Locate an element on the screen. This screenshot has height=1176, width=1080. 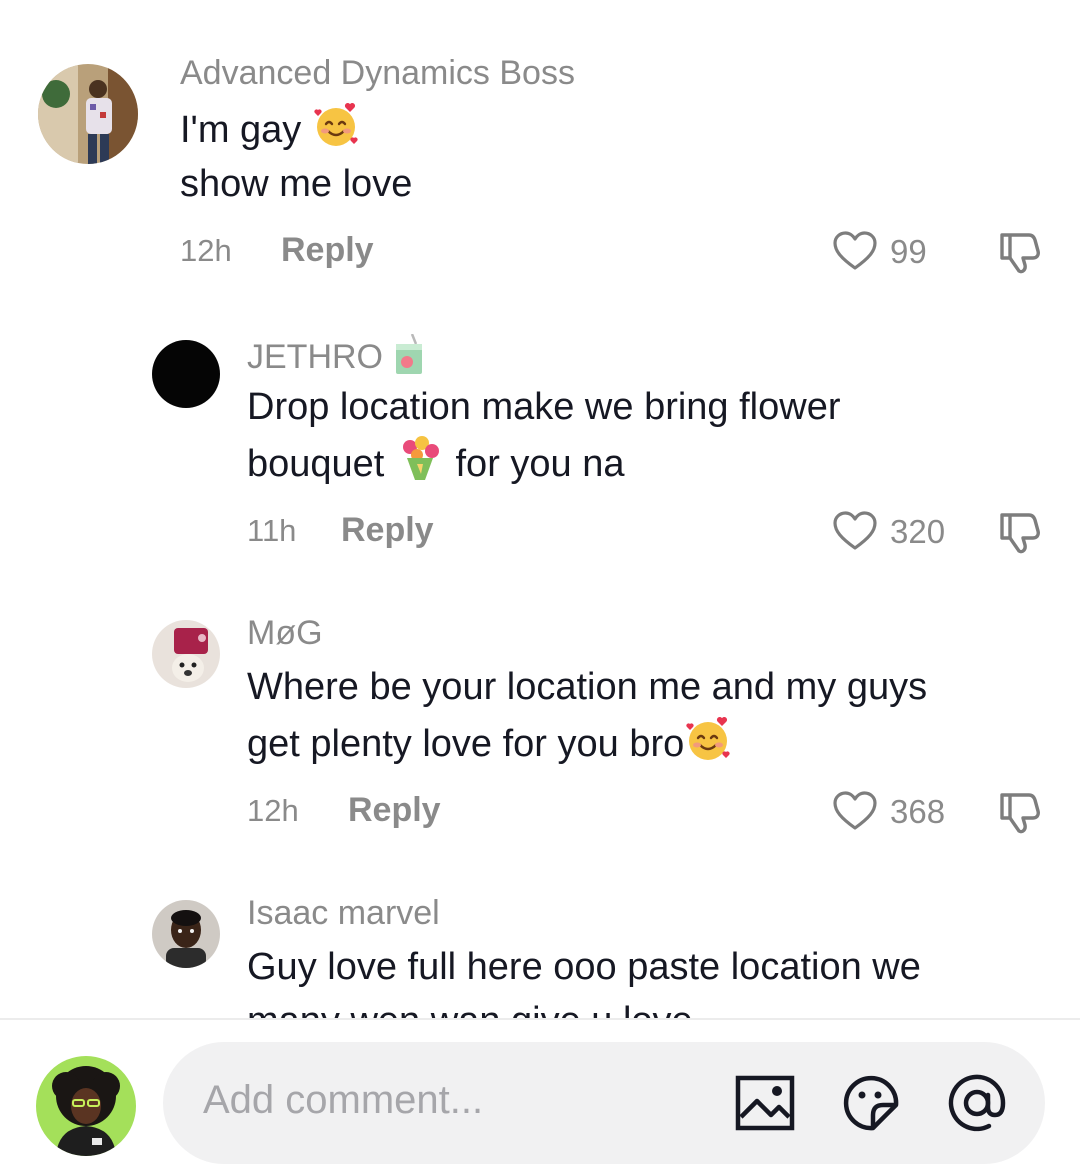
at-icon is located at coordinates (977, 1103).